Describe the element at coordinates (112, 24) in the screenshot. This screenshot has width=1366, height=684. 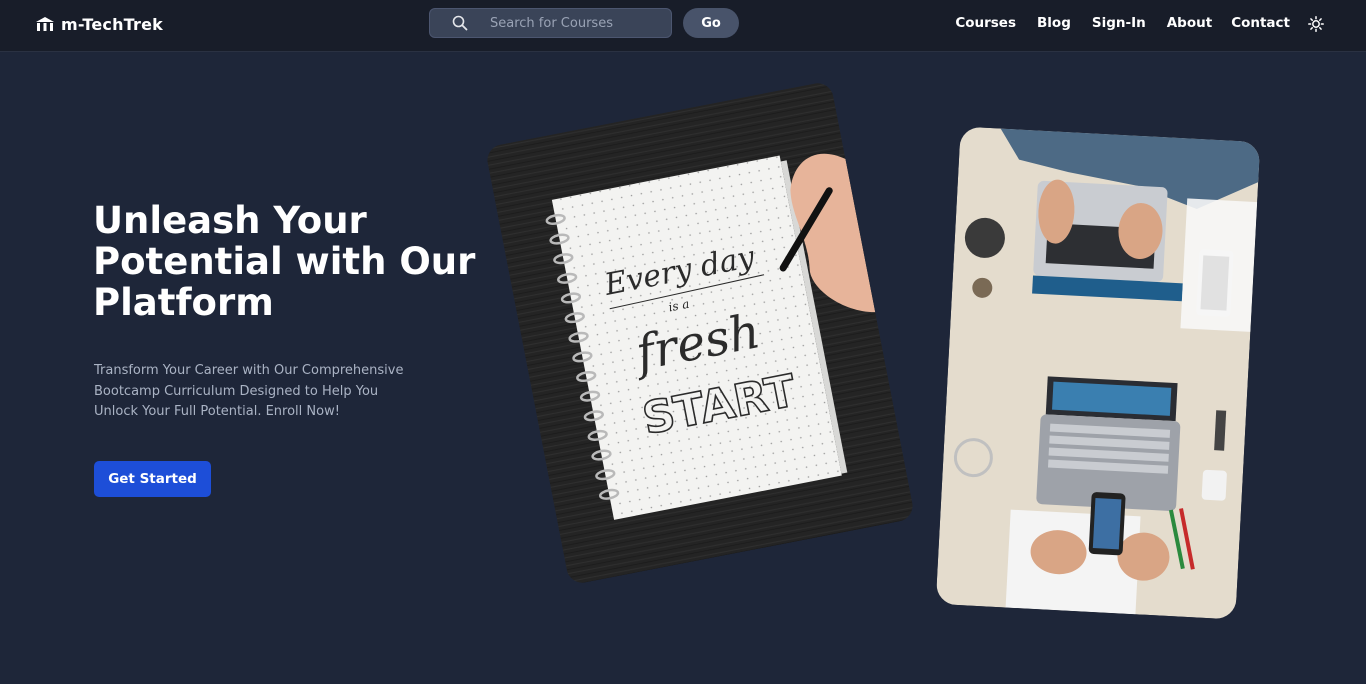
I see `brand-name: m-TechTrek` at that location.